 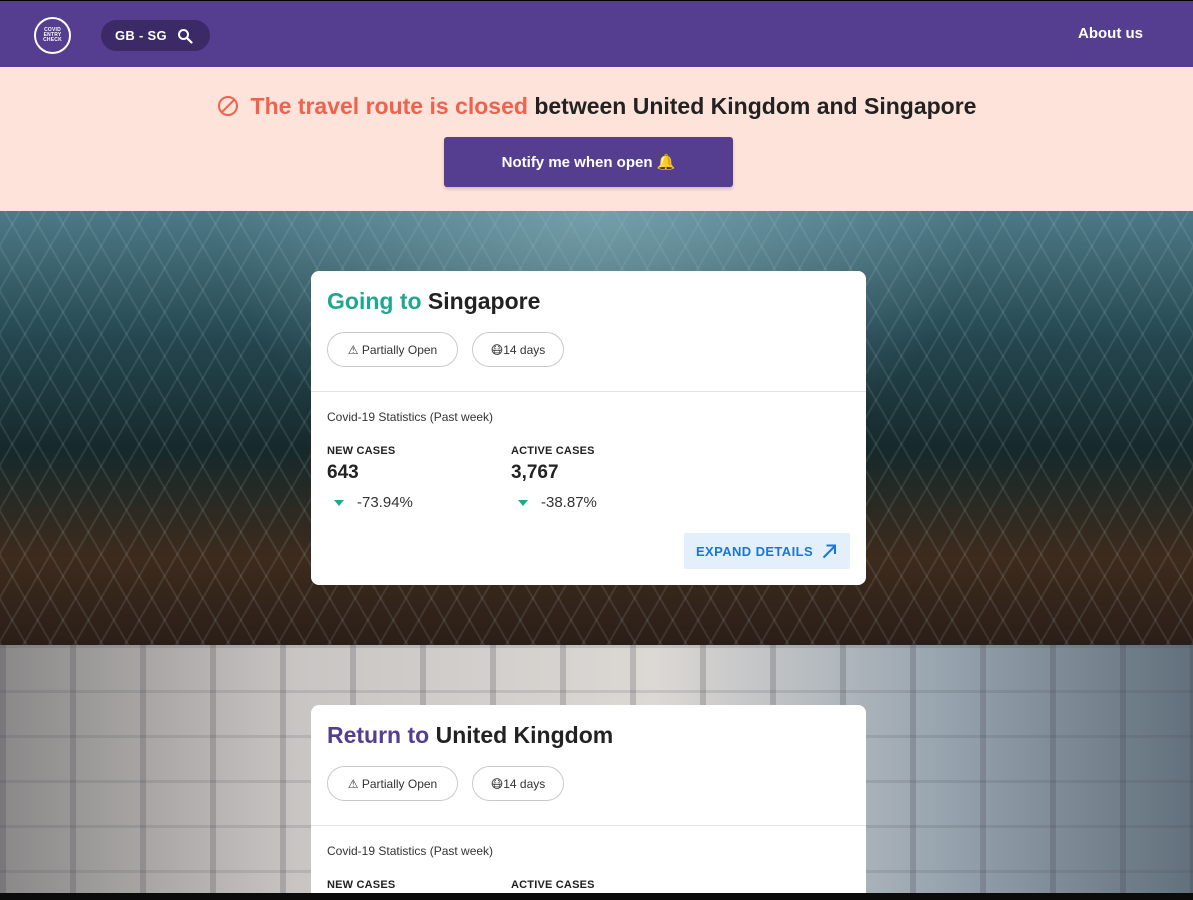 What do you see at coordinates (524, 735) in the screenshot?
I see `home-country-name: United Kingdom` at bounding box center [524, 735].